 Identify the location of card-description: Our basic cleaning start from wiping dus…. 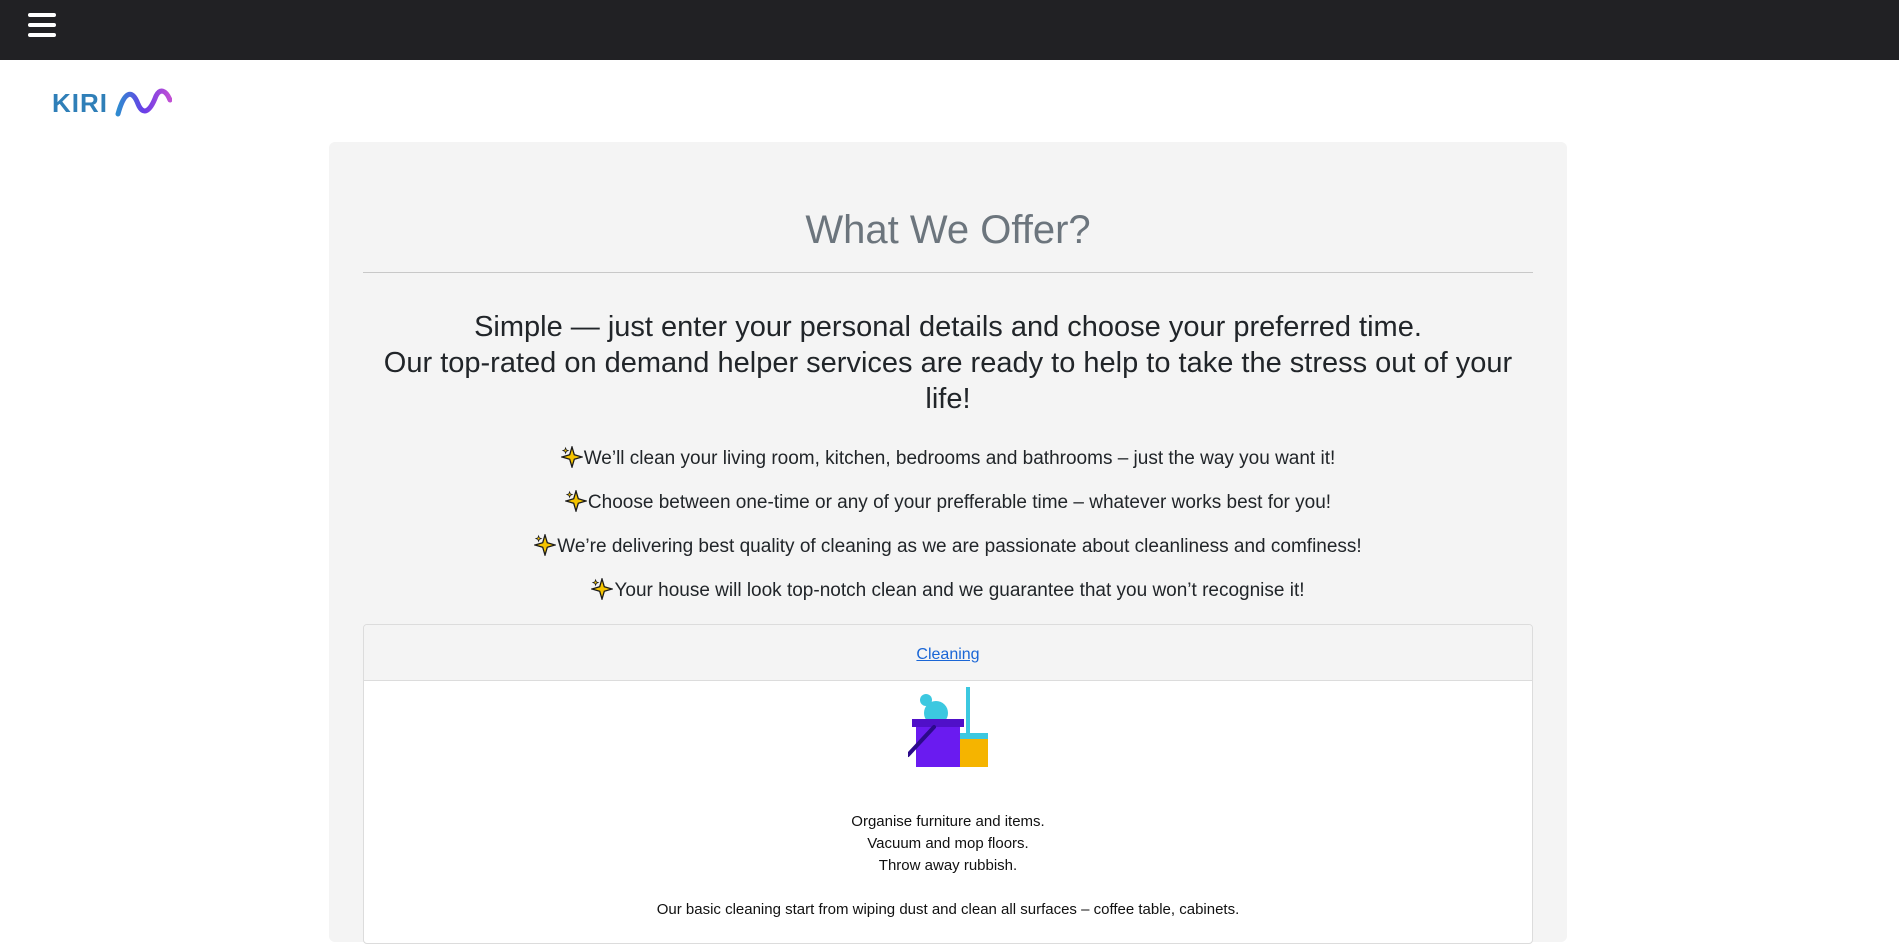
(948, 909).